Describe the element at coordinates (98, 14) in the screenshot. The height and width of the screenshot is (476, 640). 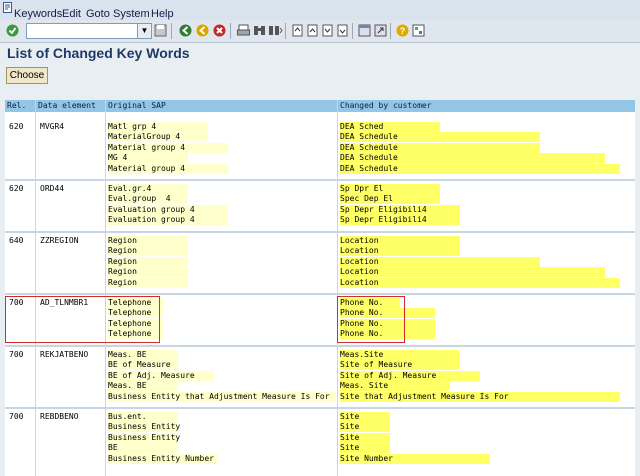
I see `menu-goto: Goto` at that location.